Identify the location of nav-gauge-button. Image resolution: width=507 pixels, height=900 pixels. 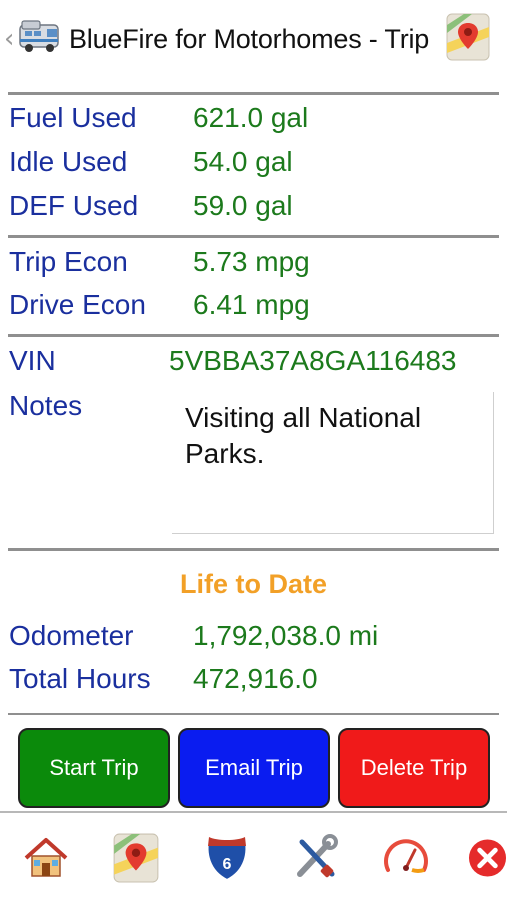
(406, 858).